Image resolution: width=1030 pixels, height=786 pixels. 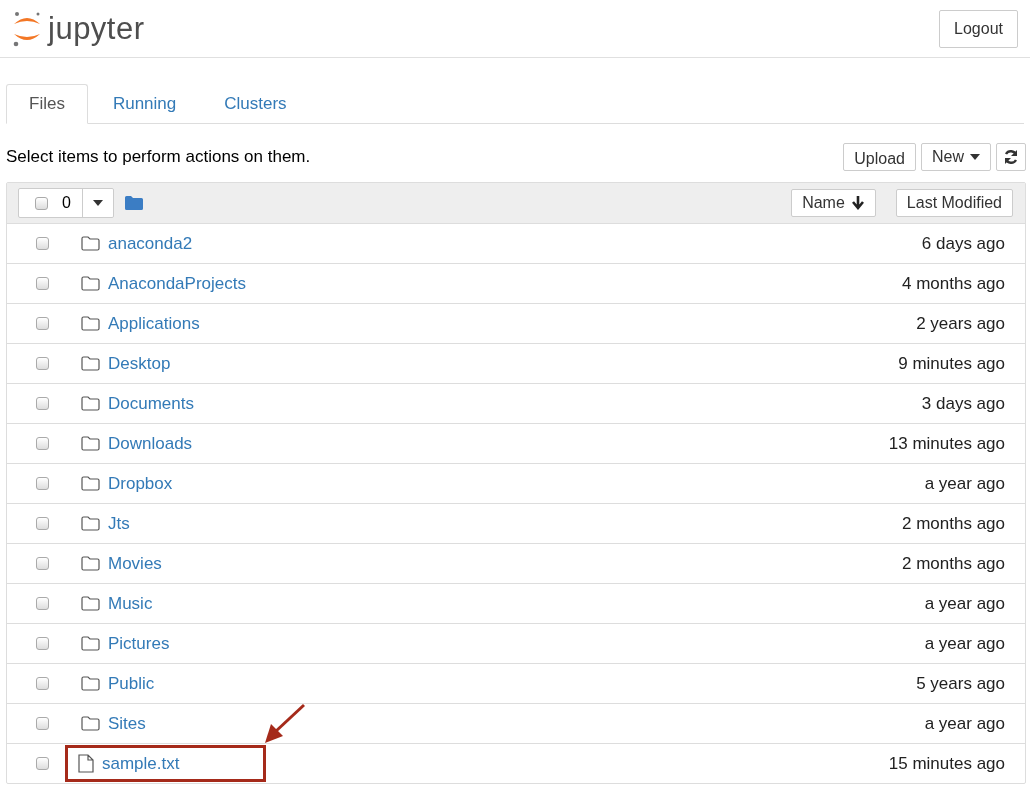 I want to click on logo-text: jupyter, so click(x=96, y=28).